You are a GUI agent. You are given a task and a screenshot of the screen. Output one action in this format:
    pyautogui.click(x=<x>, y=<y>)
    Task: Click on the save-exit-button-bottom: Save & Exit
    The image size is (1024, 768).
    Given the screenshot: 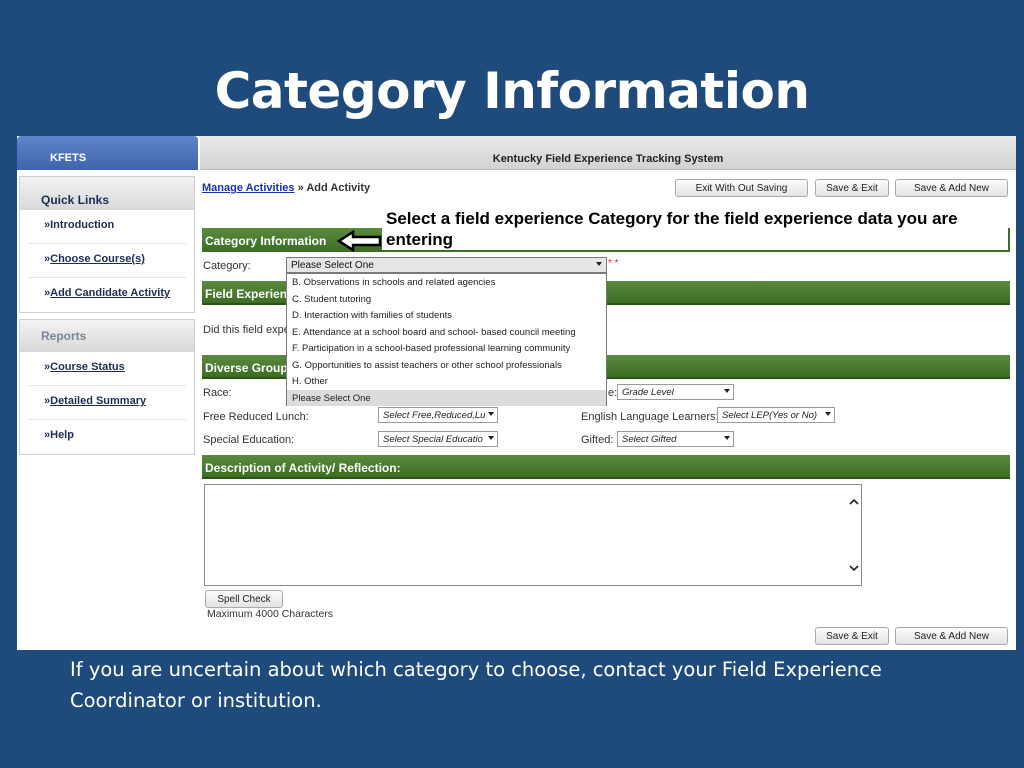 What is the action you would take?
    pyautogui.click(x=852, y=636)
    